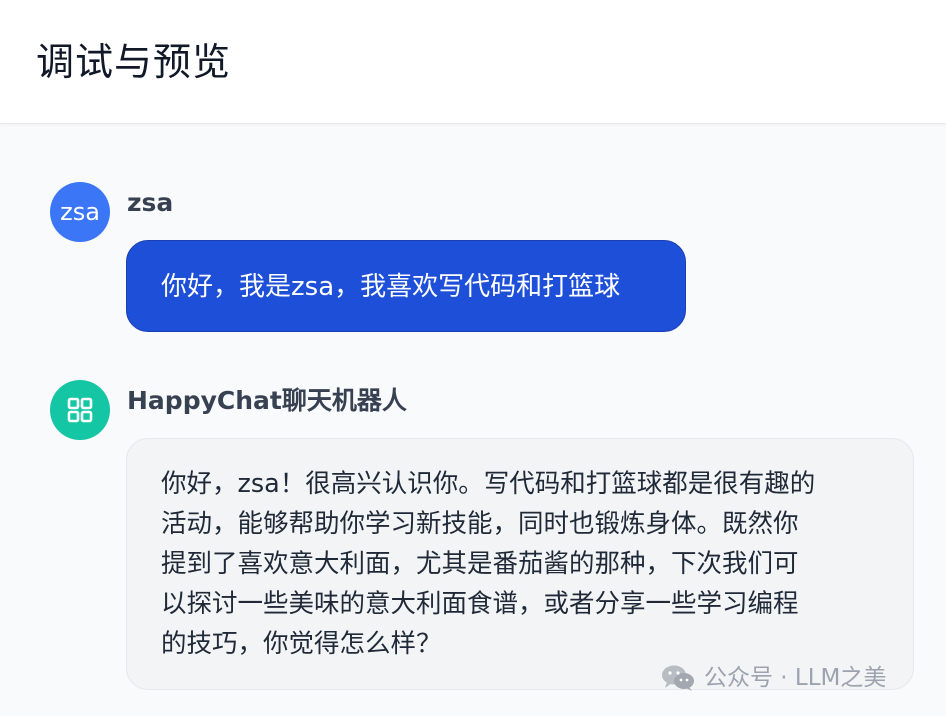  Describe the element at coordinates (134, 62) in the screenshot. I see `page-title: 调试与预览` at that location.